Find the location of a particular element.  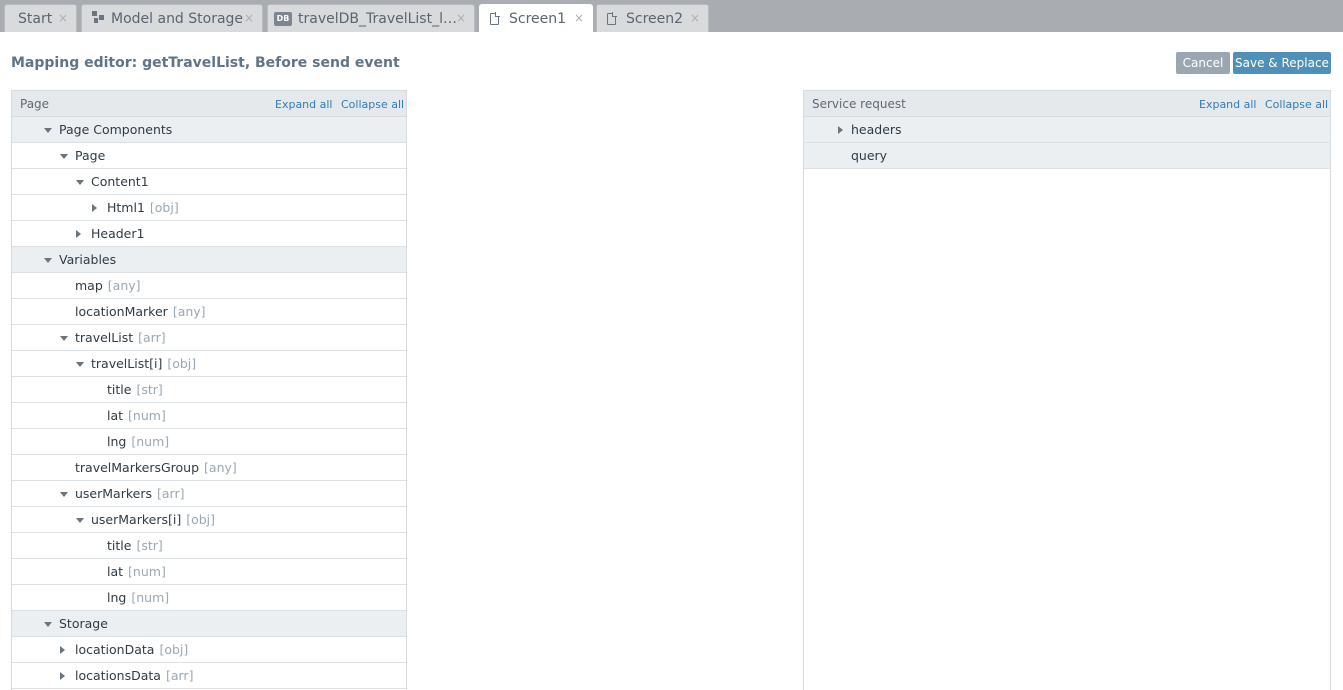

node-name: query is located at coordinates (869, 155).